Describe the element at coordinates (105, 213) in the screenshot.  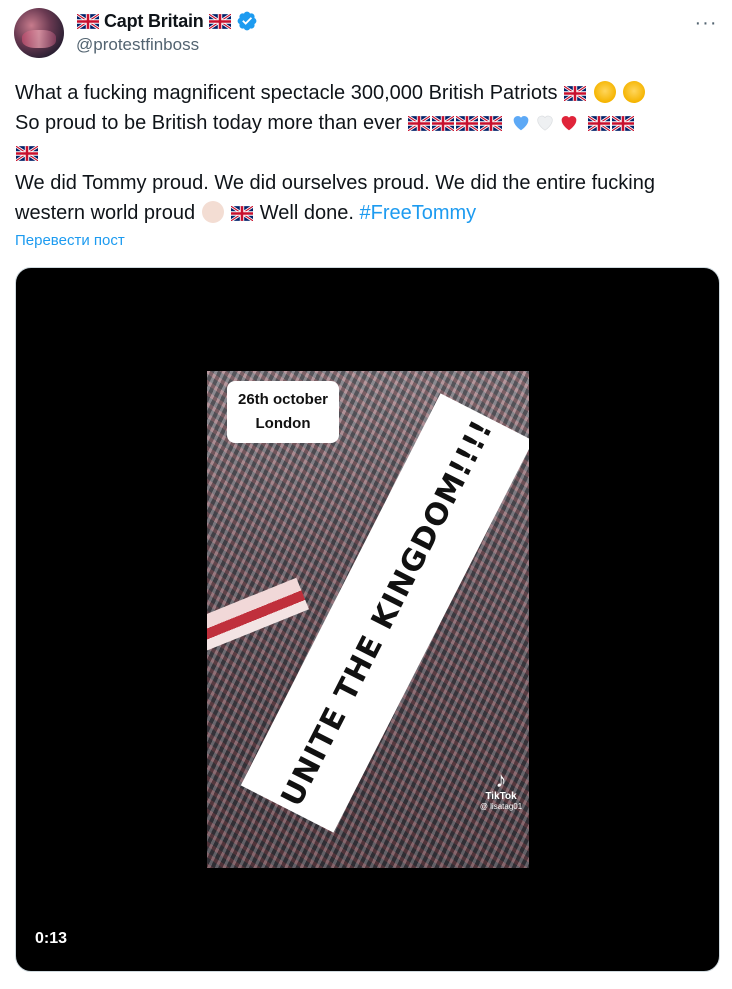
I see `tweet-text-segment: western world proud` at that location.